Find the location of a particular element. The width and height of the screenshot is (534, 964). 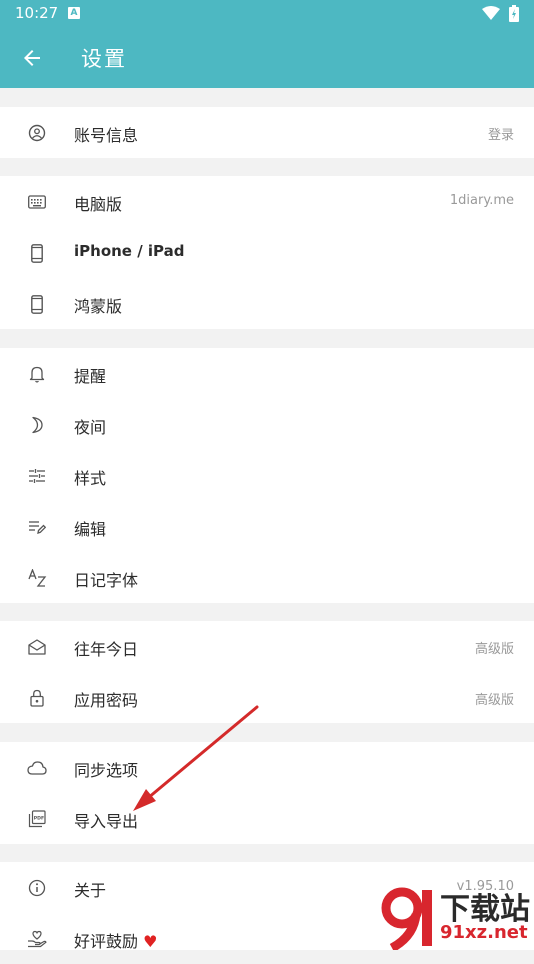

moon-icon is located at coordinates (37, 425).